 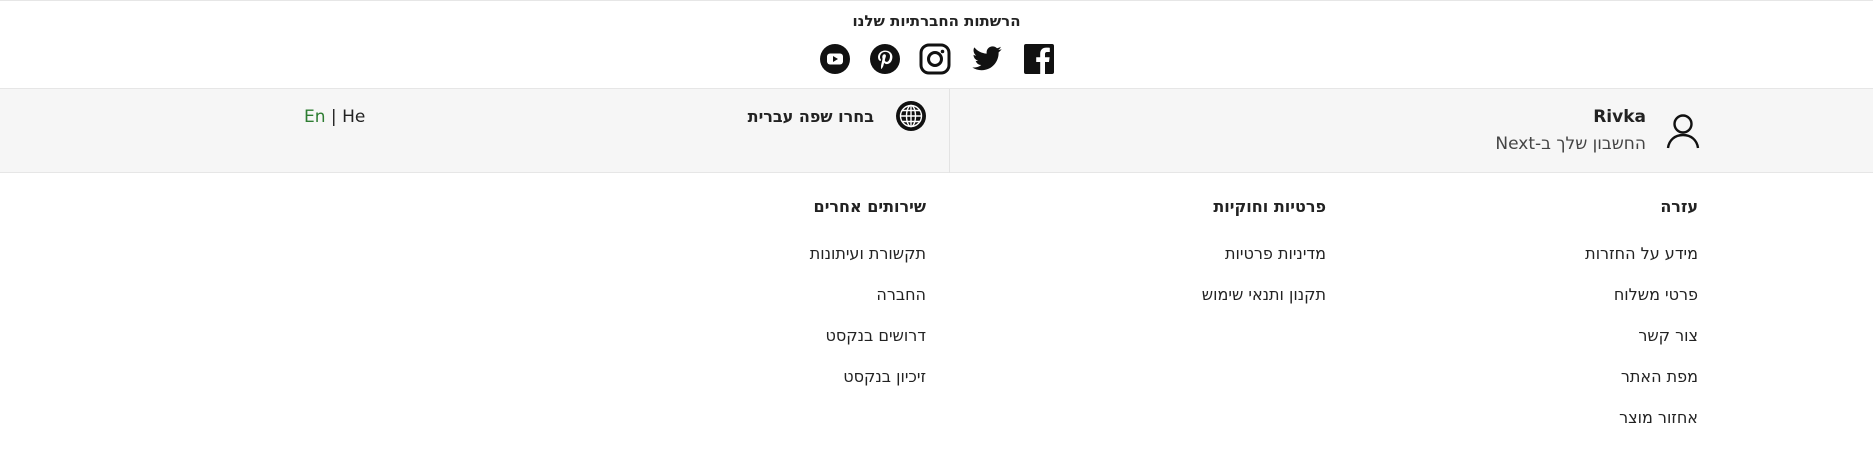 What do you see at coordinates (1269, 206) in the screenshot?
I see `column-heading: פרטיות וחוקיות` at bounding box center [1269, 206].